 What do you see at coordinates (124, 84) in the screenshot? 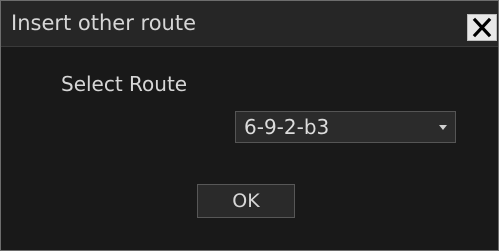
I see `select-route-label: Select Route` at bounding box center [124, 84].